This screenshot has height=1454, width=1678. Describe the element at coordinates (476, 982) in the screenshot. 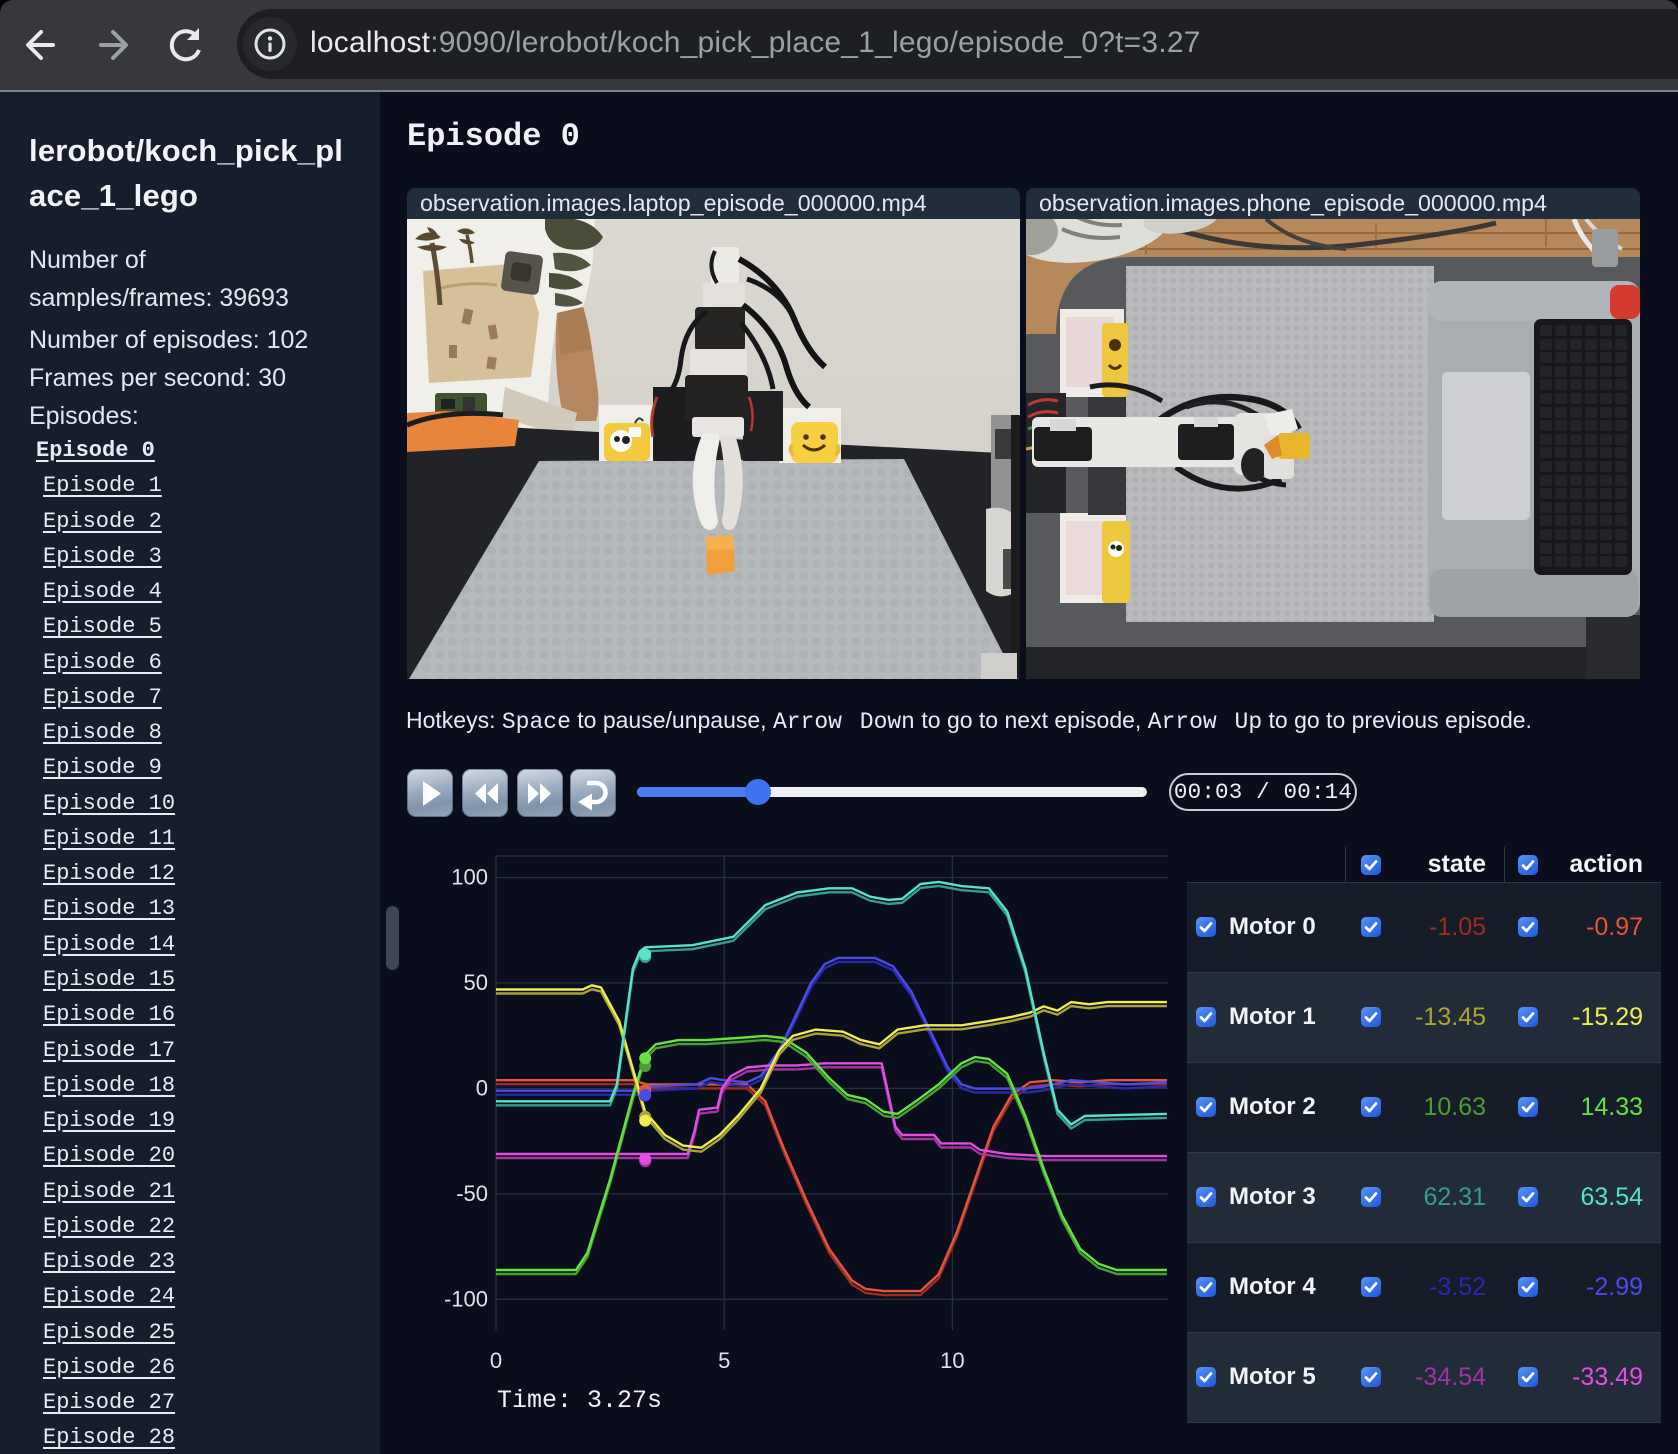

I see `svg-text: 50` at that location.